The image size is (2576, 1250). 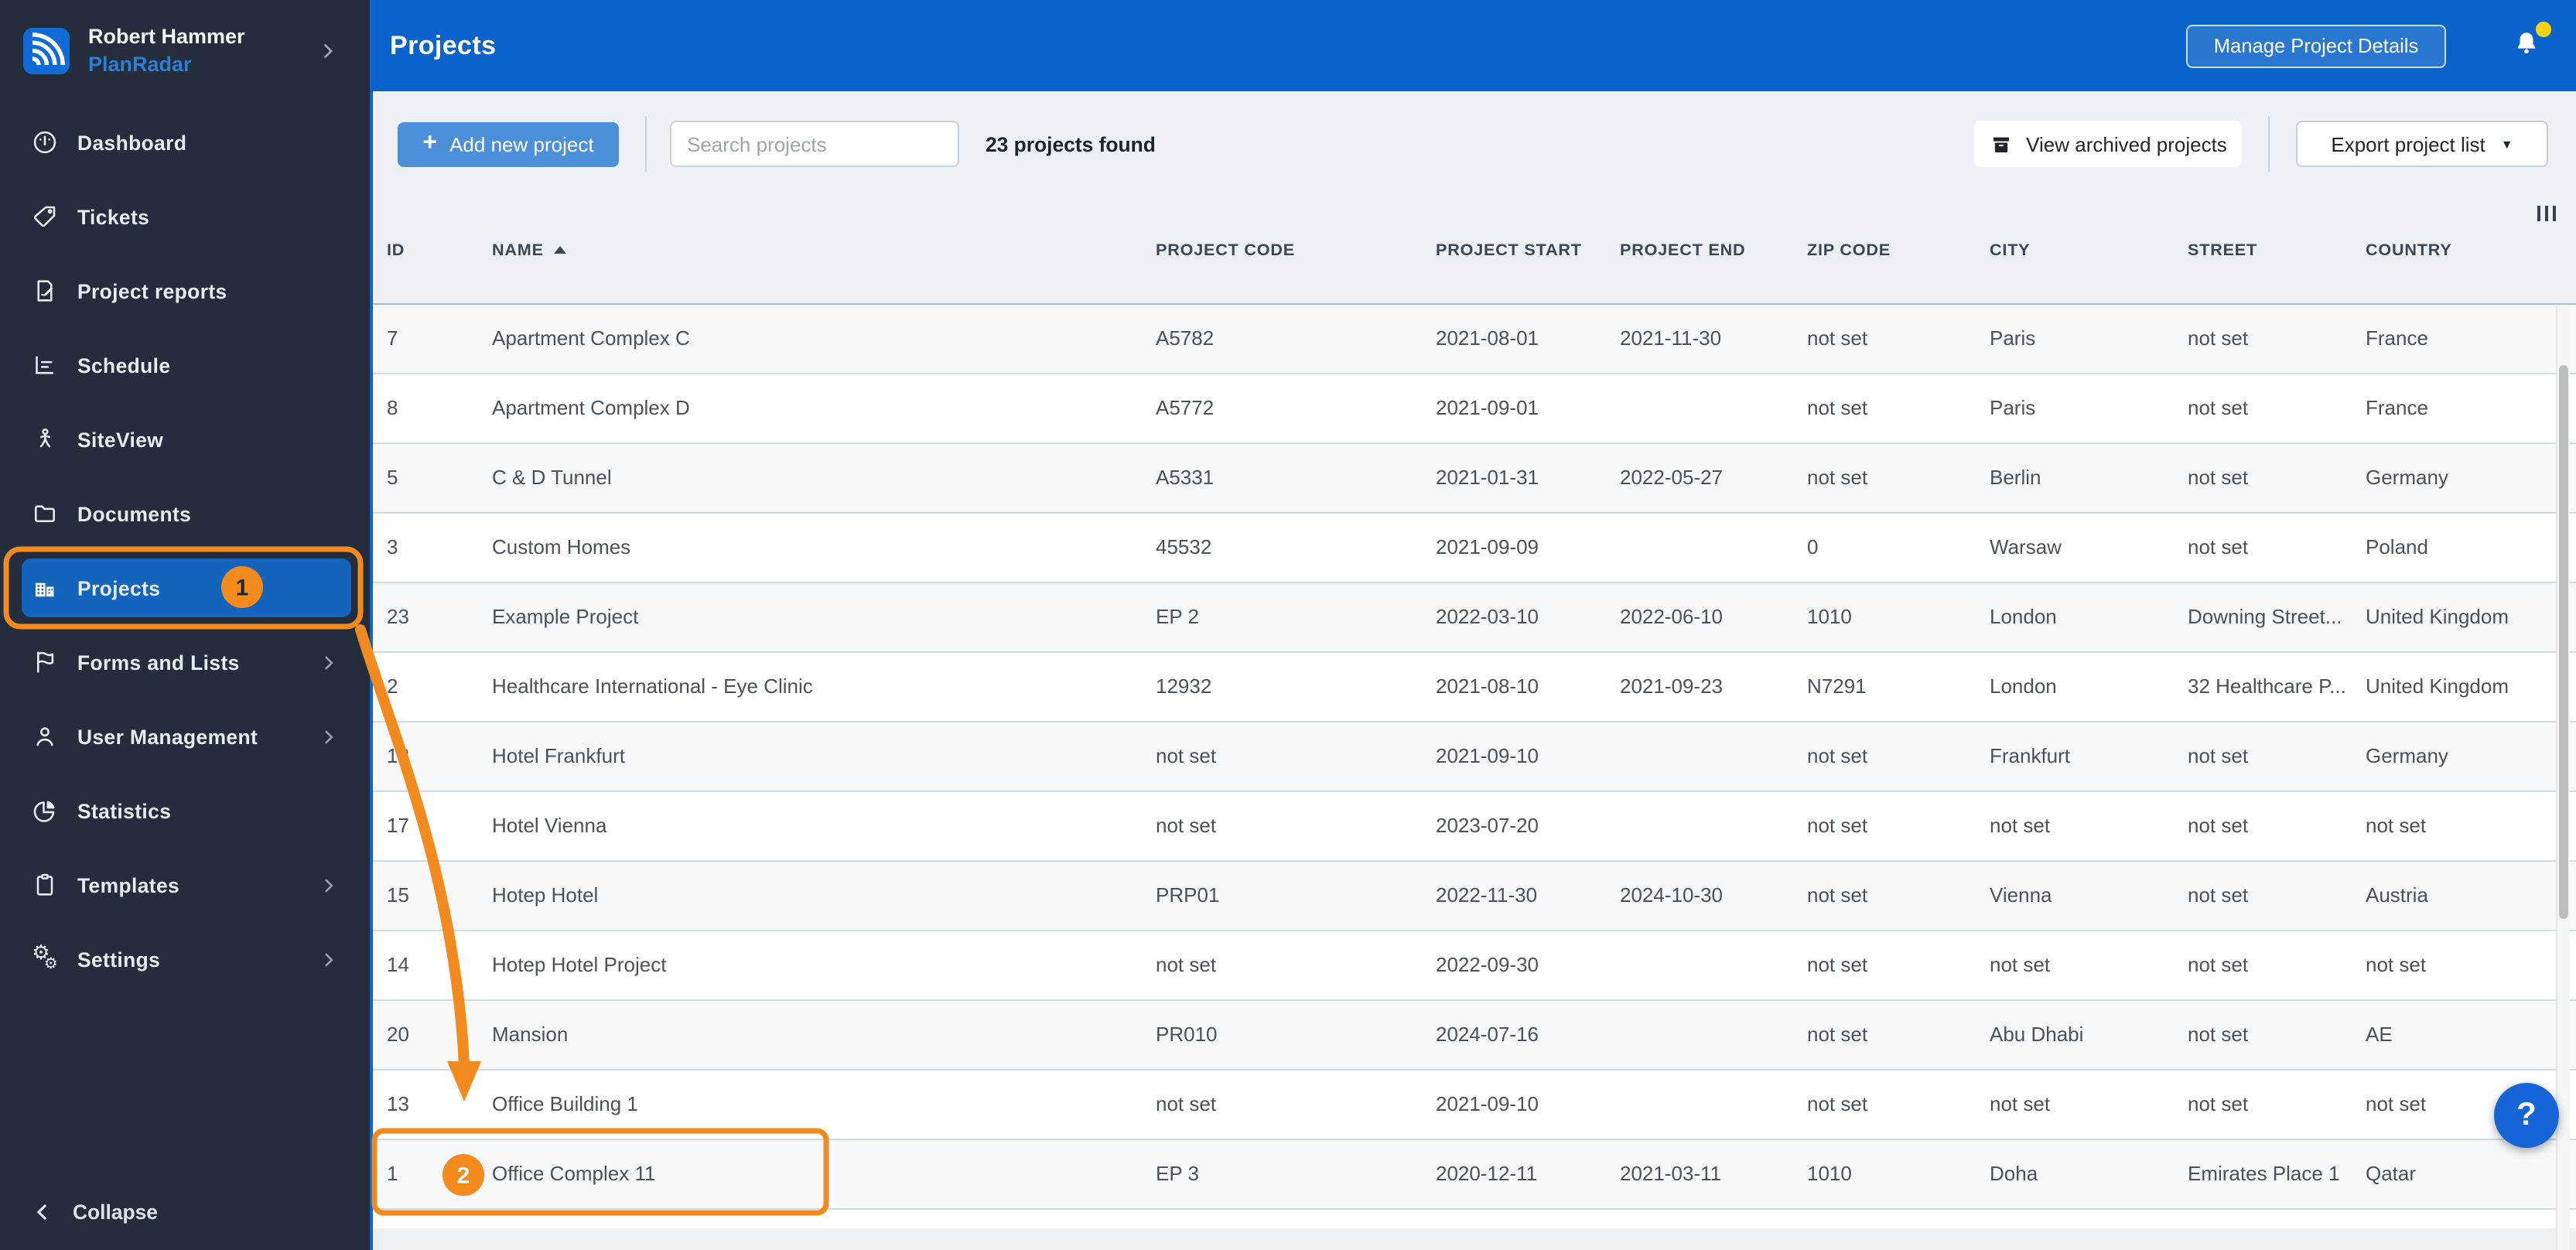 I want to click on sidebar-item-label: User Management, so click(x=167, y=736).